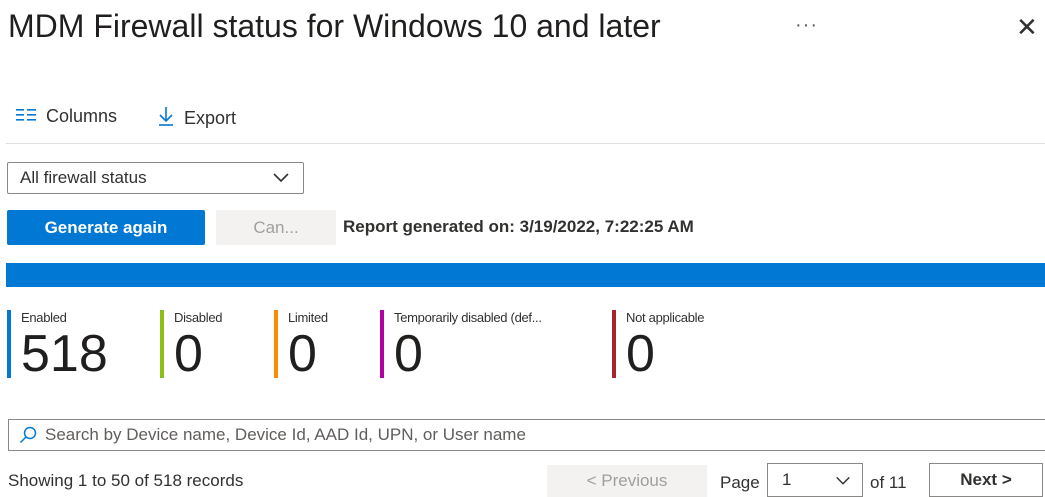 Image resolution: width=1045 pixels, height=497 pixels. I want to click on columns-button: Columns, so click(66, 116).